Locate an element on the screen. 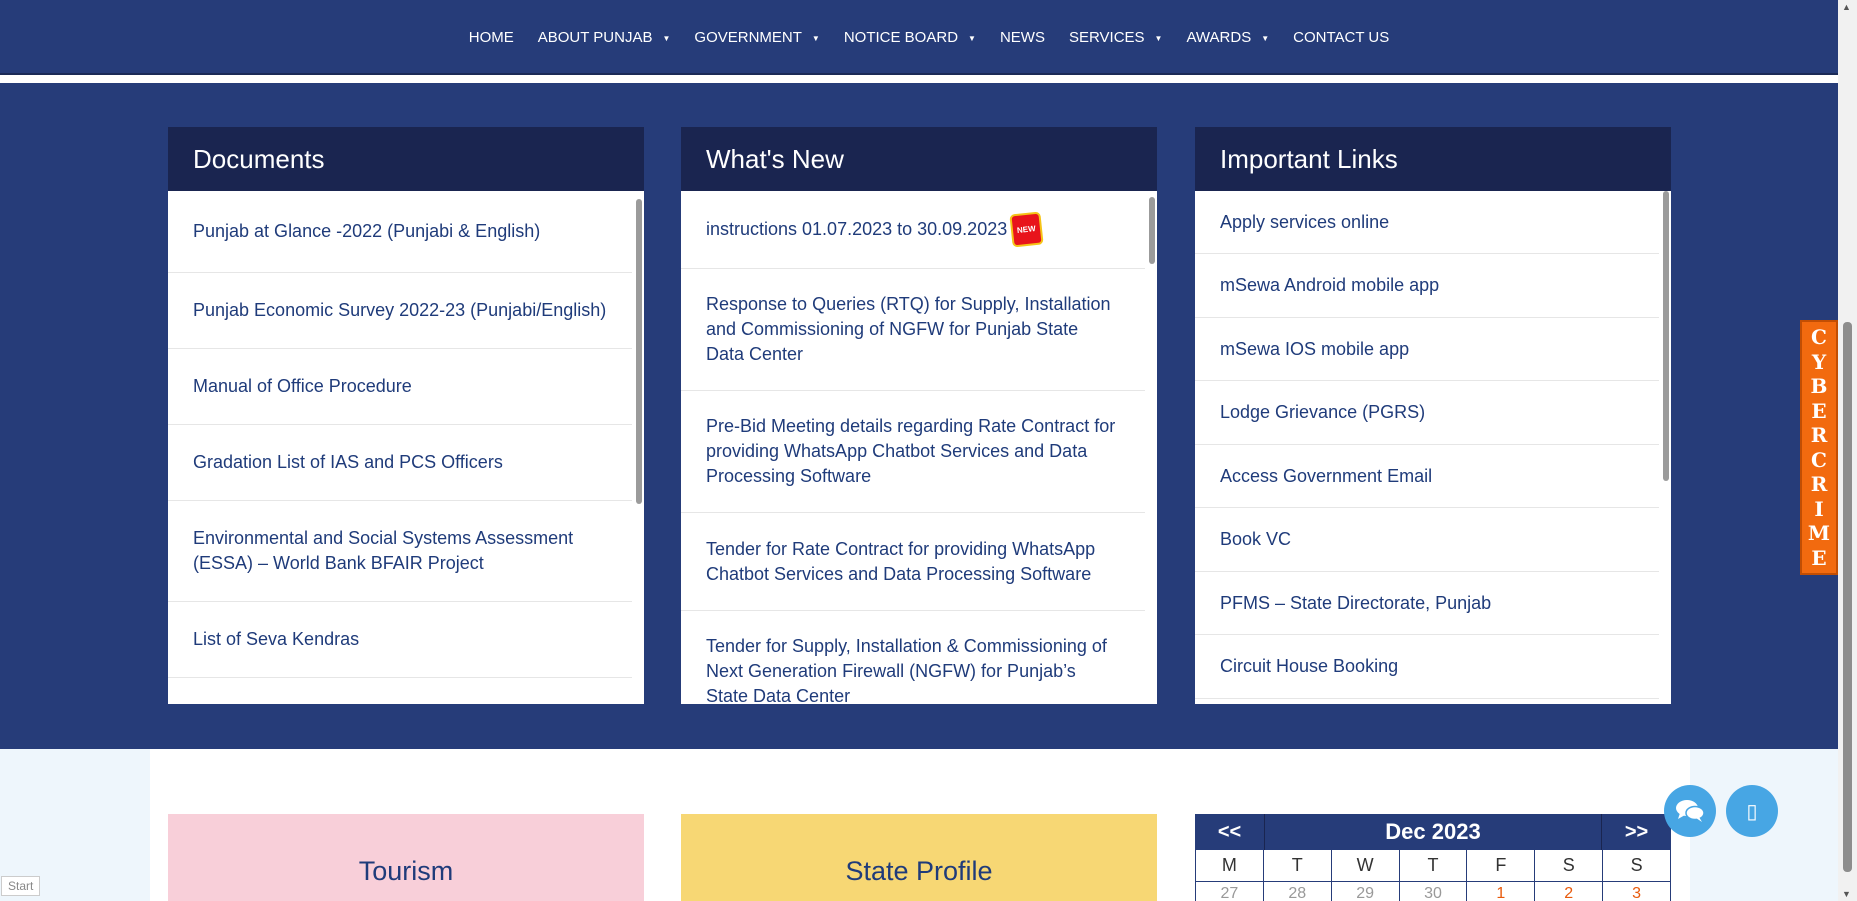 The width and height of the screenshot is (1857, 901). calendar-header: << Dec 2023 >> is located at coordinates (1433, 832).